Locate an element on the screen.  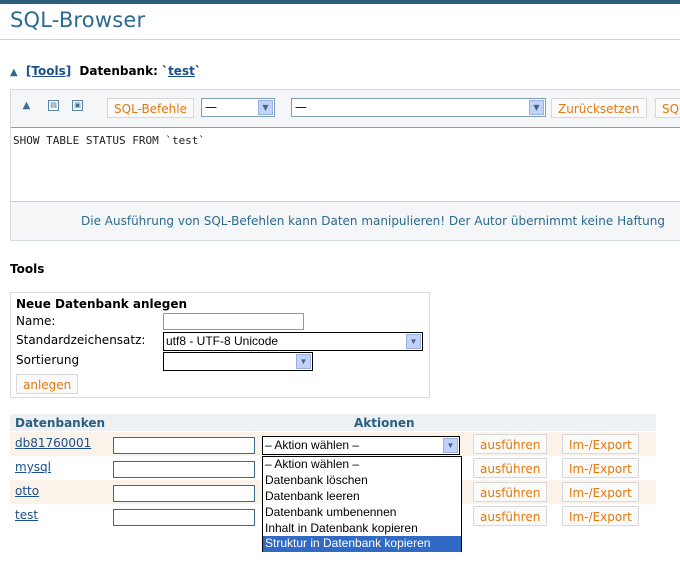
create-db-button: anlegen is located at coordinates (47, 384).